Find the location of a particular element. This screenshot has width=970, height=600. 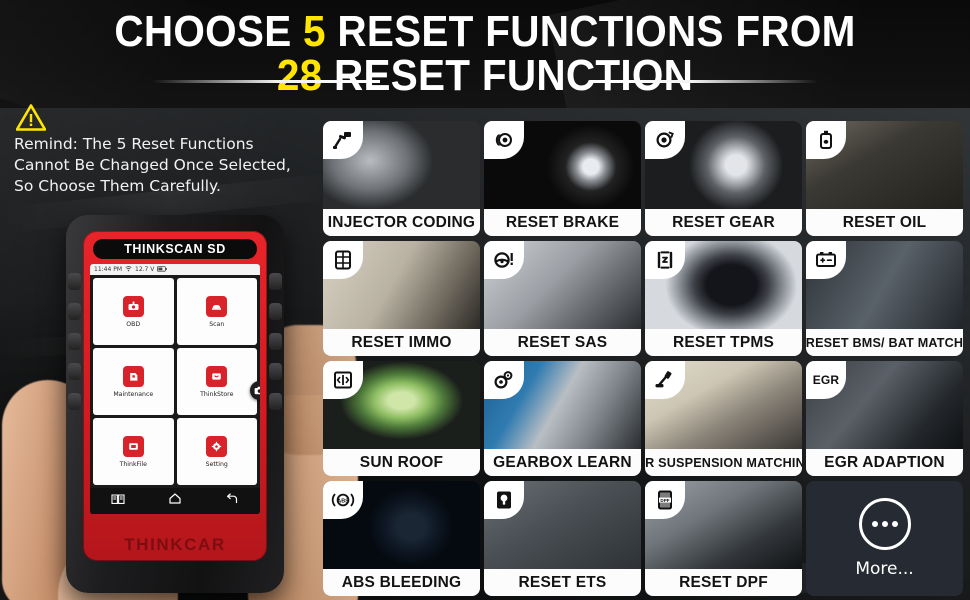

app-tile-label: ThinkStore is located at coordinates (217, 394).